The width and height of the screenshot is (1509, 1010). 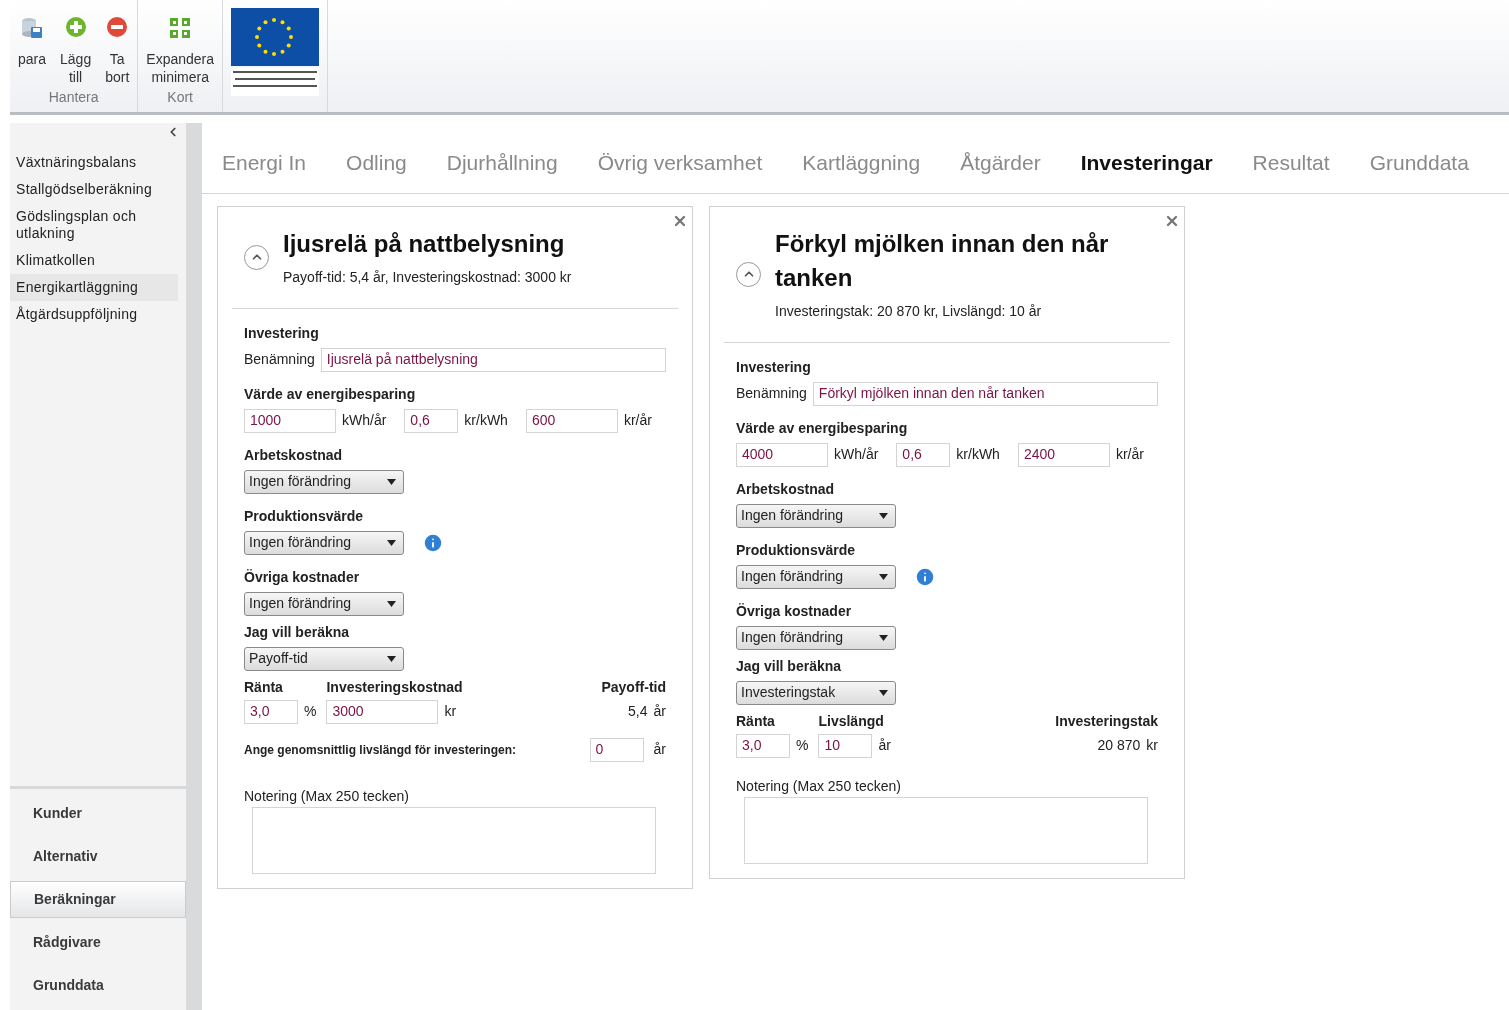 What do you see at coordinates (427, 277) in the screenshot?
I see `card-summary: Payoff-tid: 5,4 år, Investeringskostnad: 3000 kr` at bounding box center [427, 277].